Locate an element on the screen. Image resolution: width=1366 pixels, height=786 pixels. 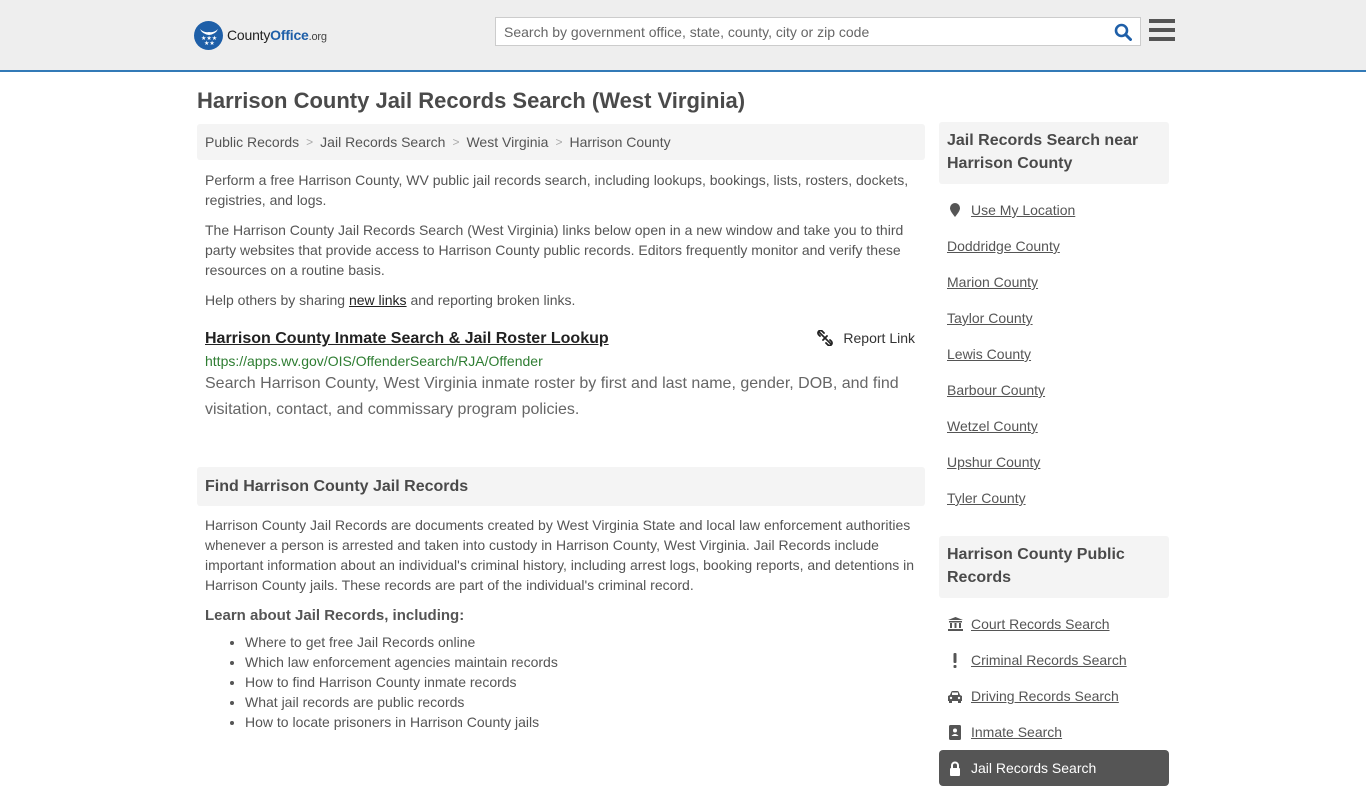
new-links-link: new links is located at coordinates (378, 300).